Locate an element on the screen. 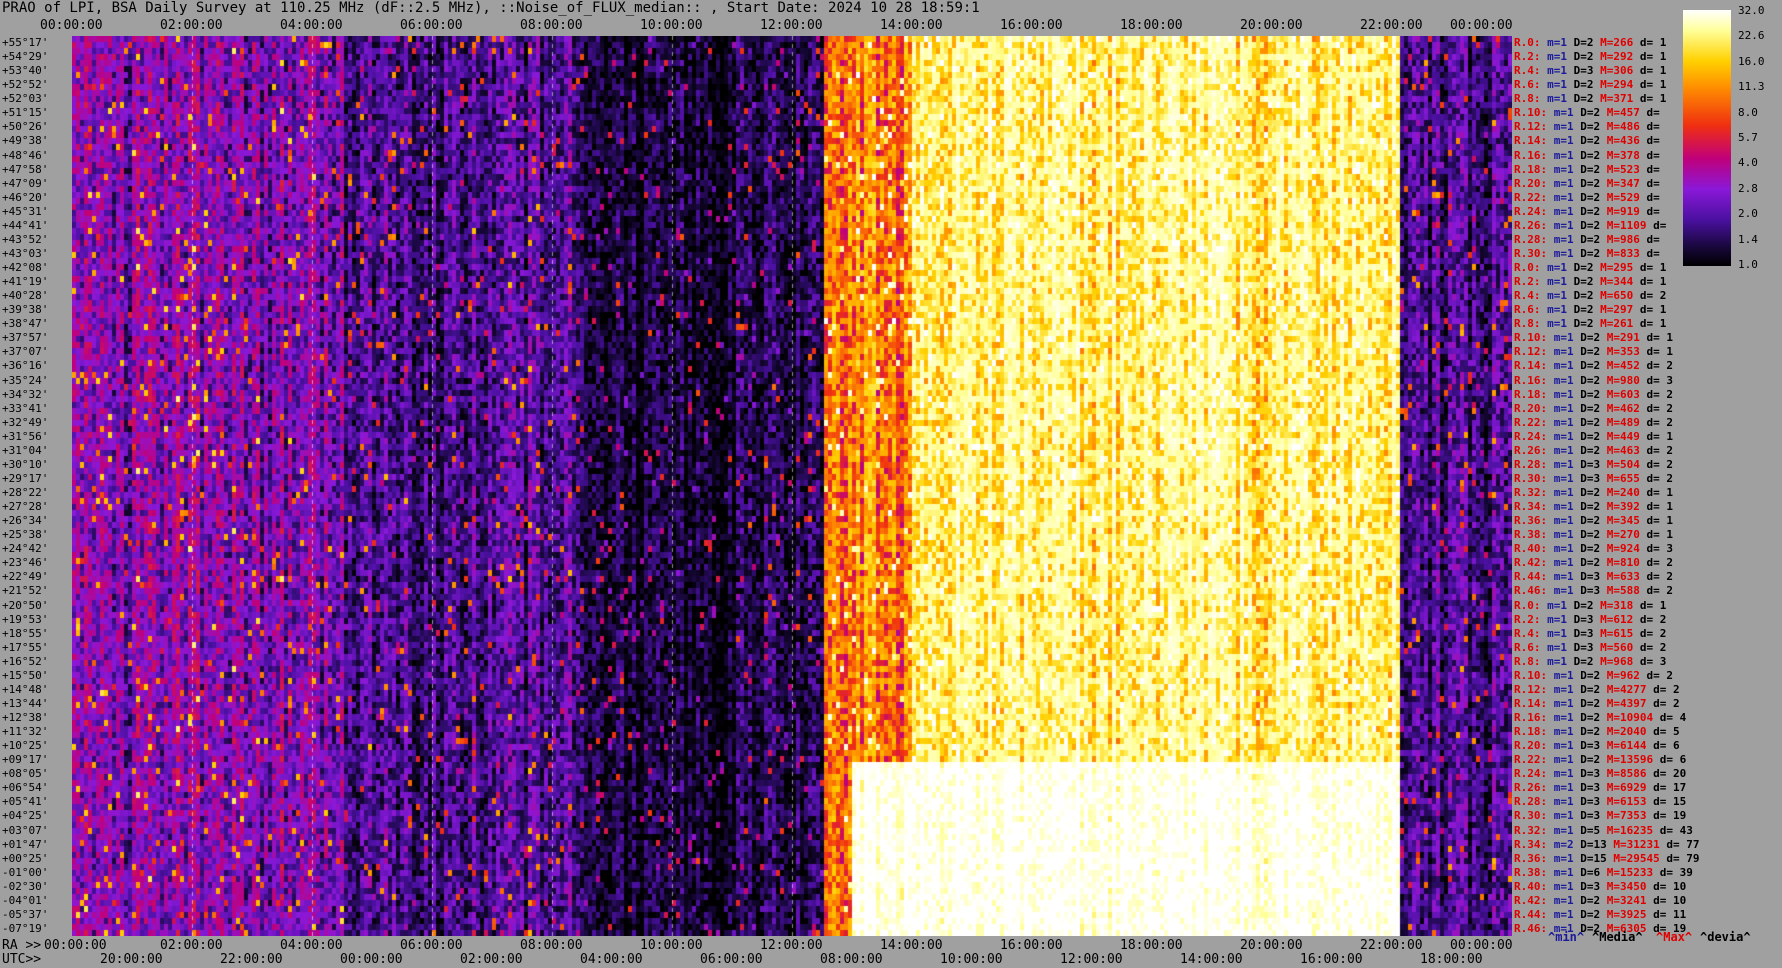 The width and height of the screenshot is (1782, 968). ray-field-M: M=504 is located at coordinates (1620, 464).